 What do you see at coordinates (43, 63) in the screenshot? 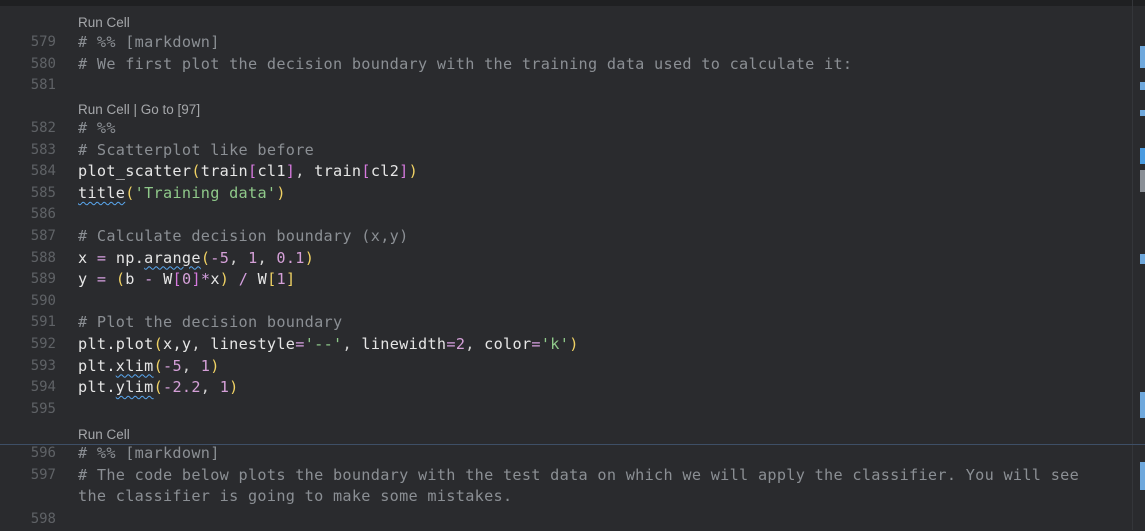
I see `line-number: 580` at bounding box center [43, 63].